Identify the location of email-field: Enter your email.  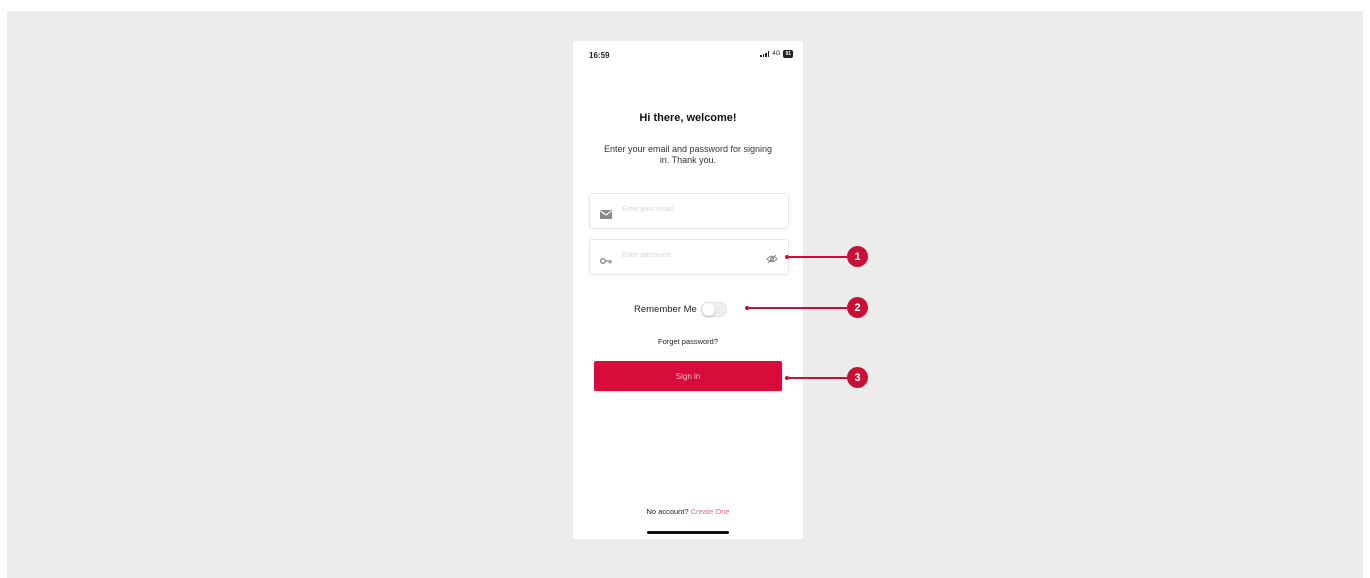
(689, 211).